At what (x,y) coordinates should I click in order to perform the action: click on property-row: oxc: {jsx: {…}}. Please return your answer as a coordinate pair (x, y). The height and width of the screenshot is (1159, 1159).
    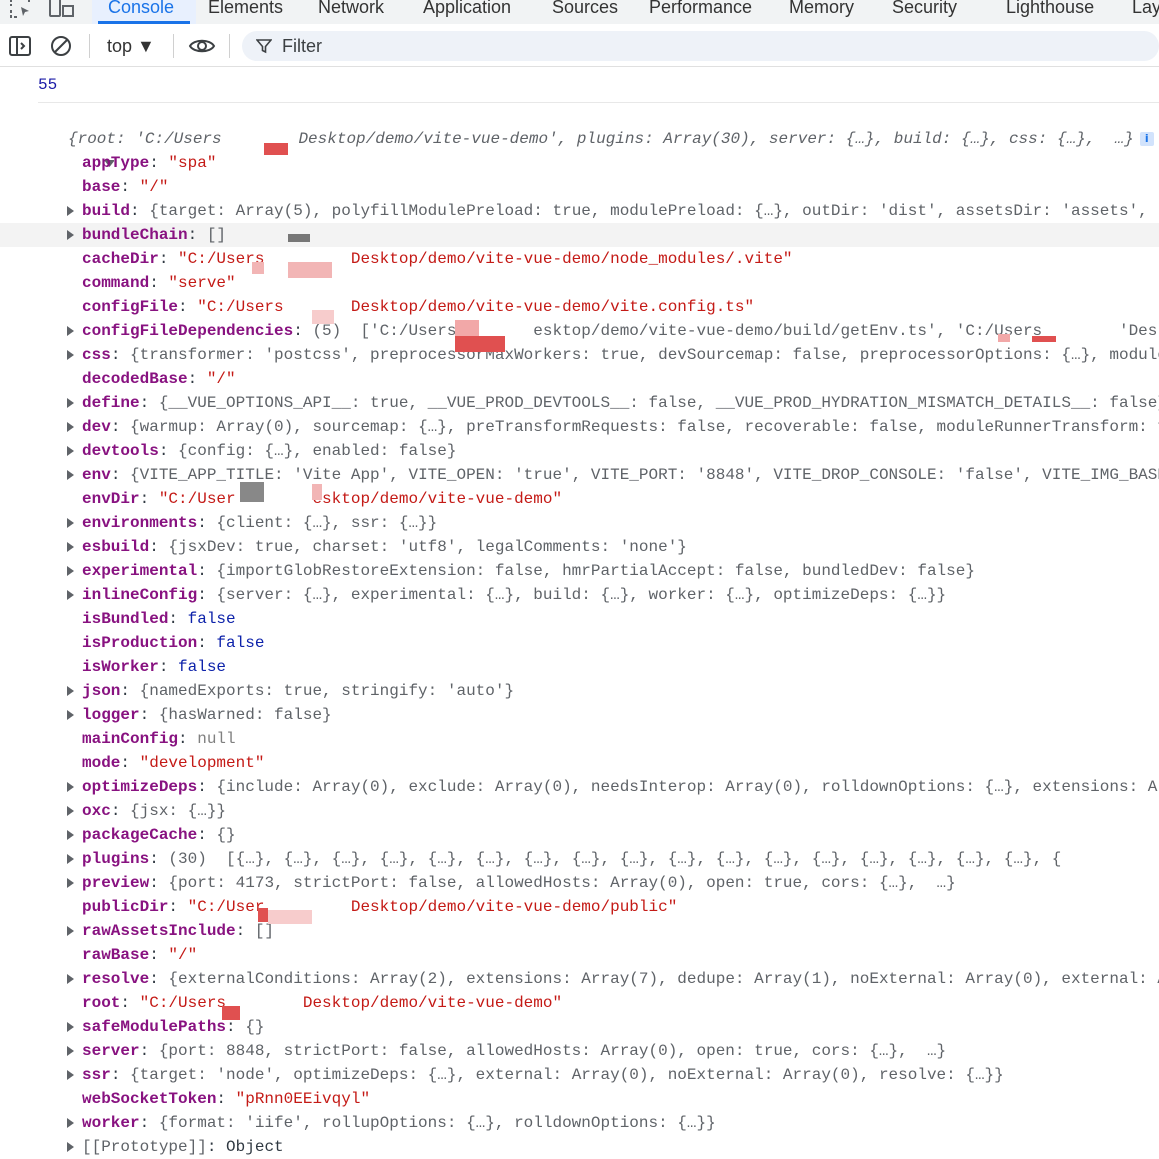
    Looking at the image, I should click on (579, 811).